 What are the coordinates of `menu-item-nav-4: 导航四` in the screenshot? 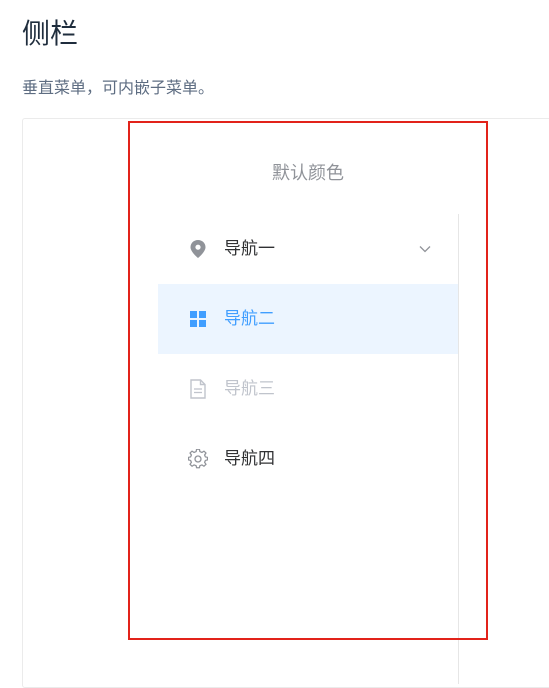 It's located at (308, 459).